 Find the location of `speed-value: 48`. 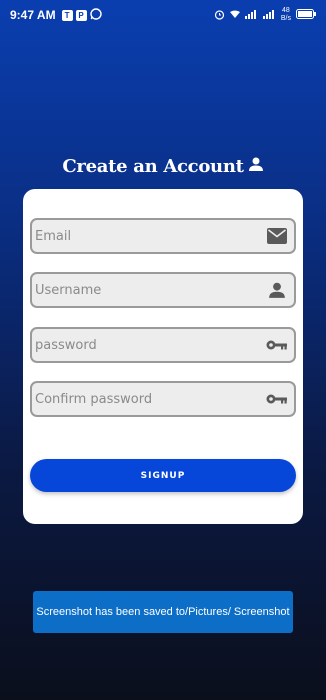

speed-value: 48 is located at coordinates (286, 10).